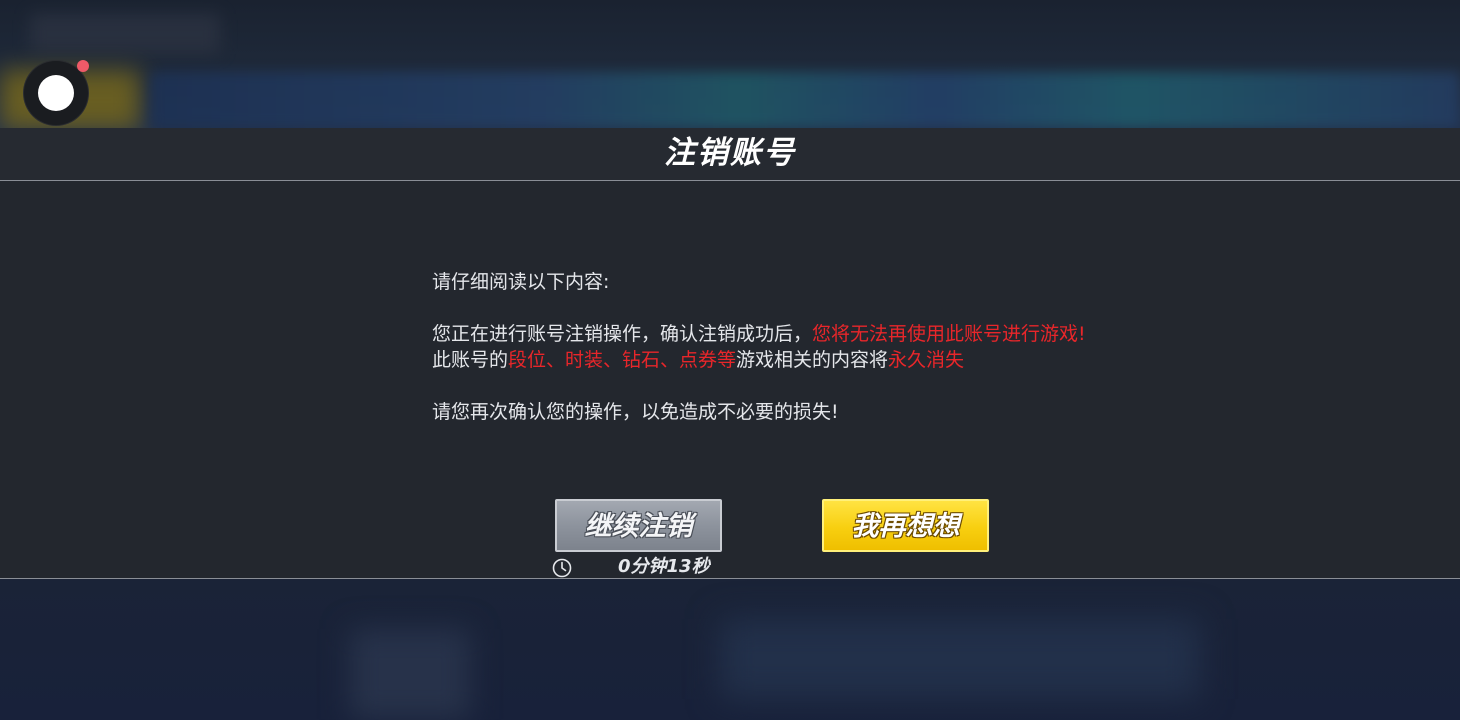  Describe the element at coordinates (759, 334) in the screenshot. I see `warning-line-1: 您正在进行账号注销操作，确认注销成功后，您将无法再使用此账号进行游戏!` at that location.